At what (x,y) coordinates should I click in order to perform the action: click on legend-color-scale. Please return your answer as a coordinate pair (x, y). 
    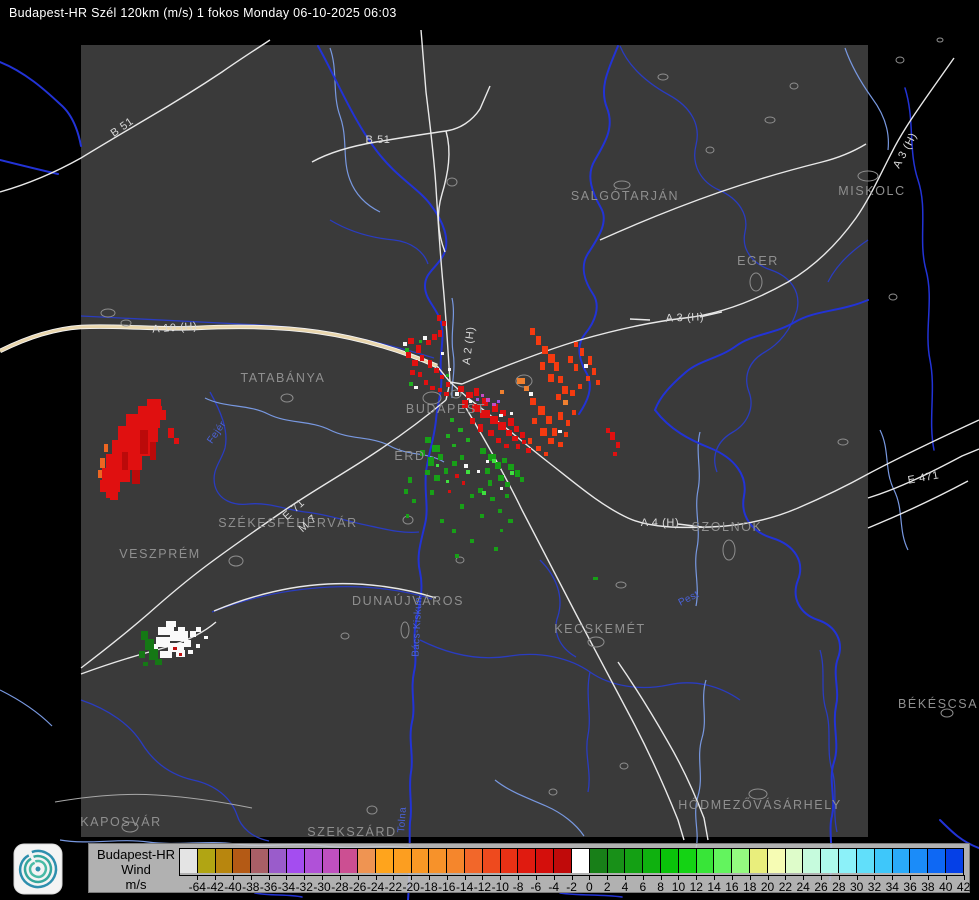
    Looking at the image, I should click on (571, 862).